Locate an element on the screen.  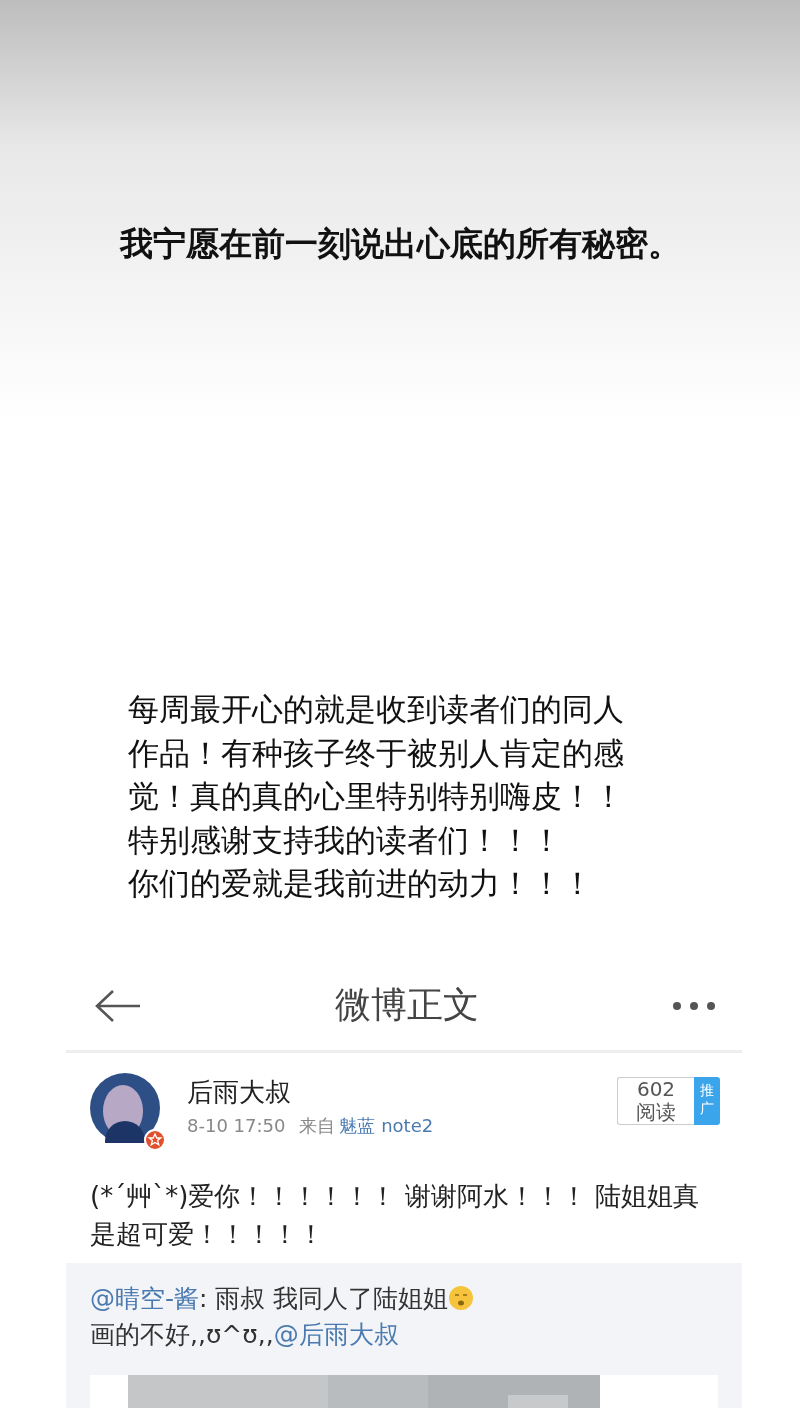
avatar is located at coordinates (125, 1107).